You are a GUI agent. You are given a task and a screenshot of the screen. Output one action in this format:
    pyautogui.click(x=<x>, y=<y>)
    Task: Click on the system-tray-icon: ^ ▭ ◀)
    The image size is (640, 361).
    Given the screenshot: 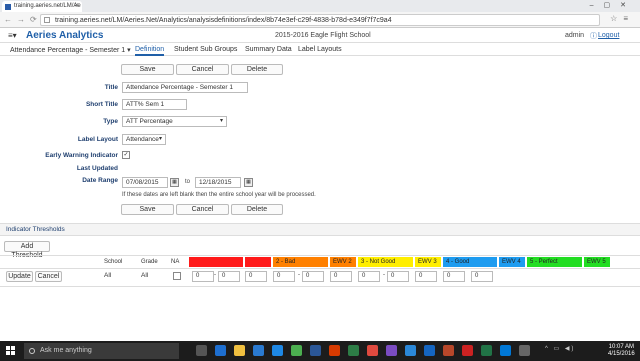 What is the action you would take?
    pyautogui.click(x=570, y=350)
    